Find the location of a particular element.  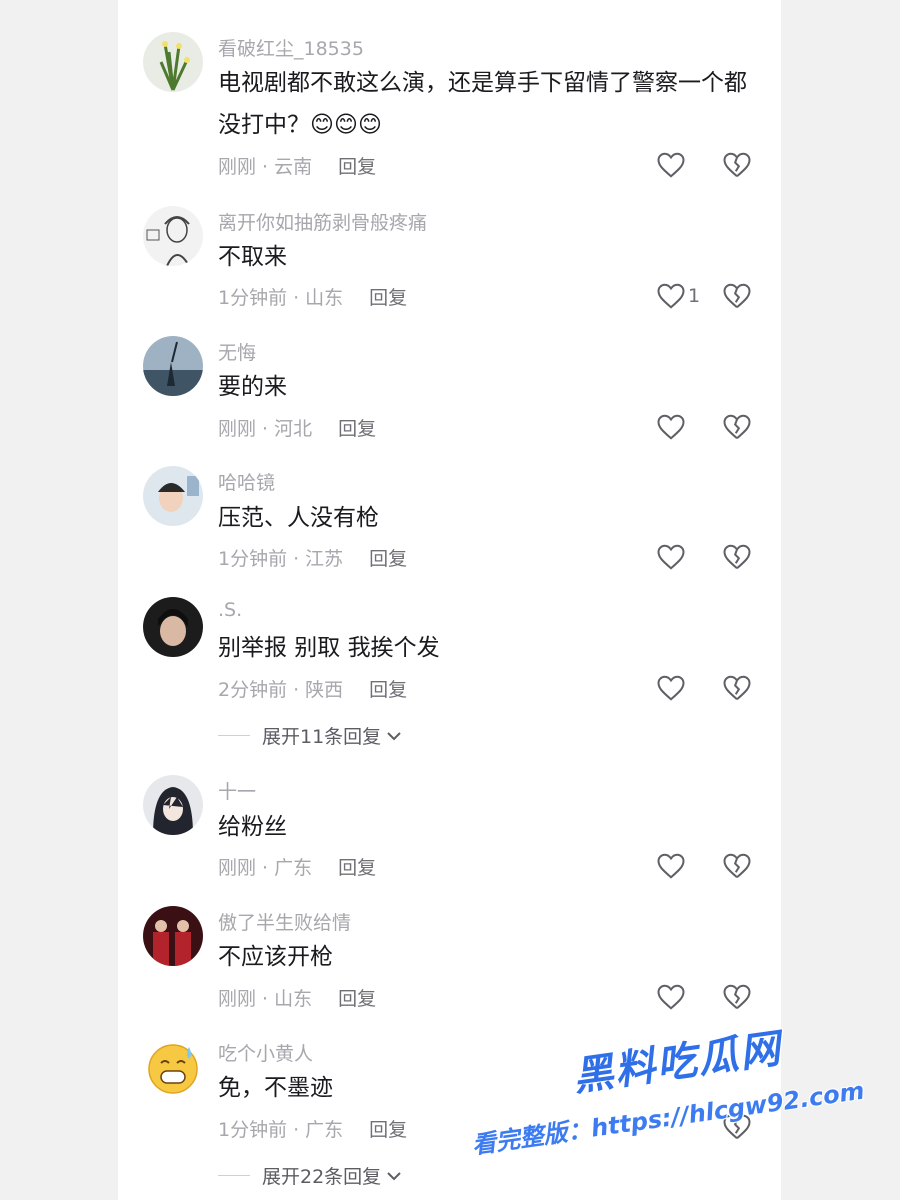

comment-meta: 刚刚 · 广东 回复 is located at coordinates (297, 866).